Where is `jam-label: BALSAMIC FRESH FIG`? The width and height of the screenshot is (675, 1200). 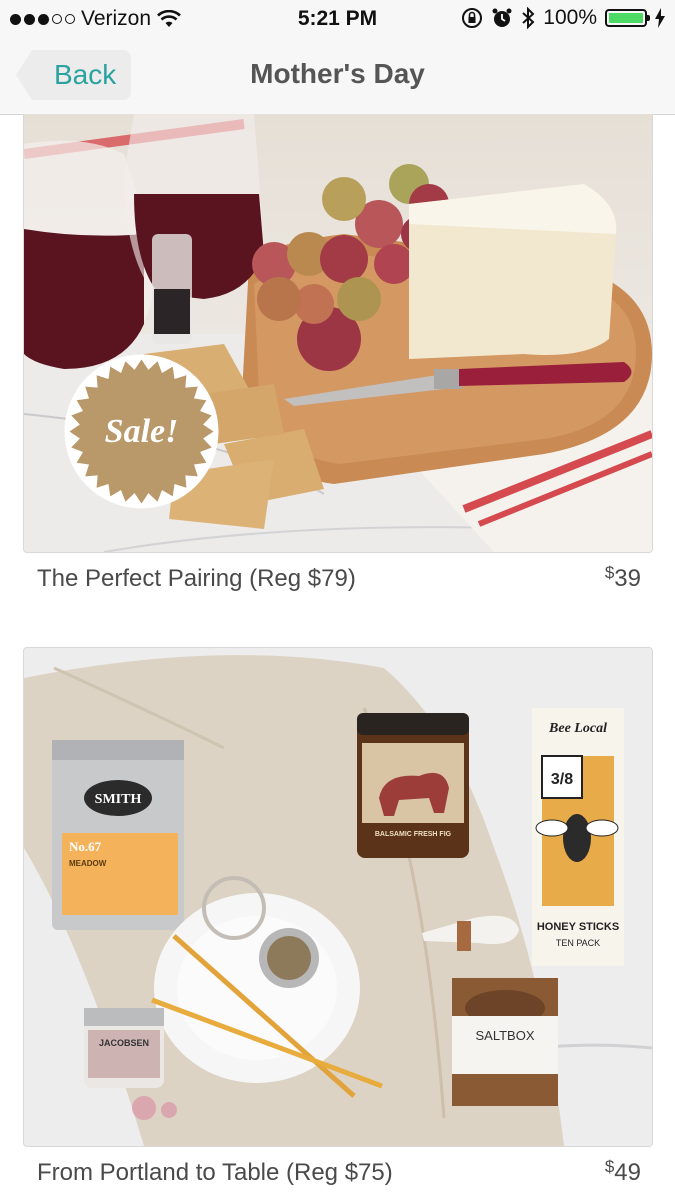
jam-label: BALSAMIC FRESH FIG is located at coordinates (413, 834).